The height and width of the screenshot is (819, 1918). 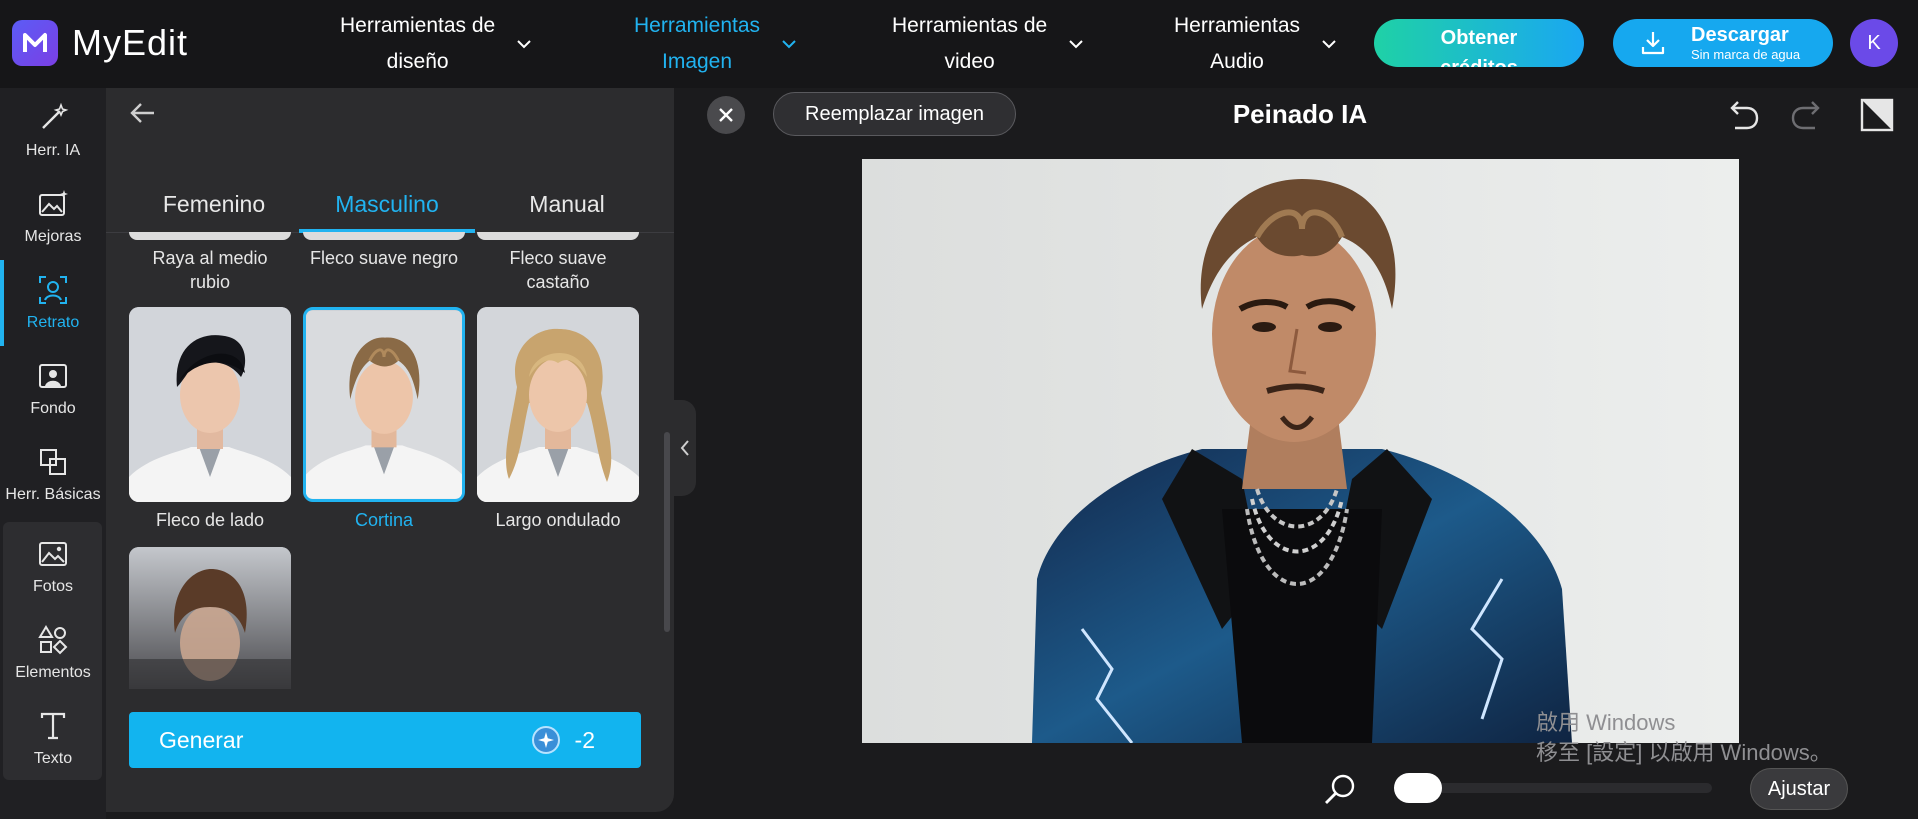 I want to click on collapse-panel-handle, so click(x=685, y=448).